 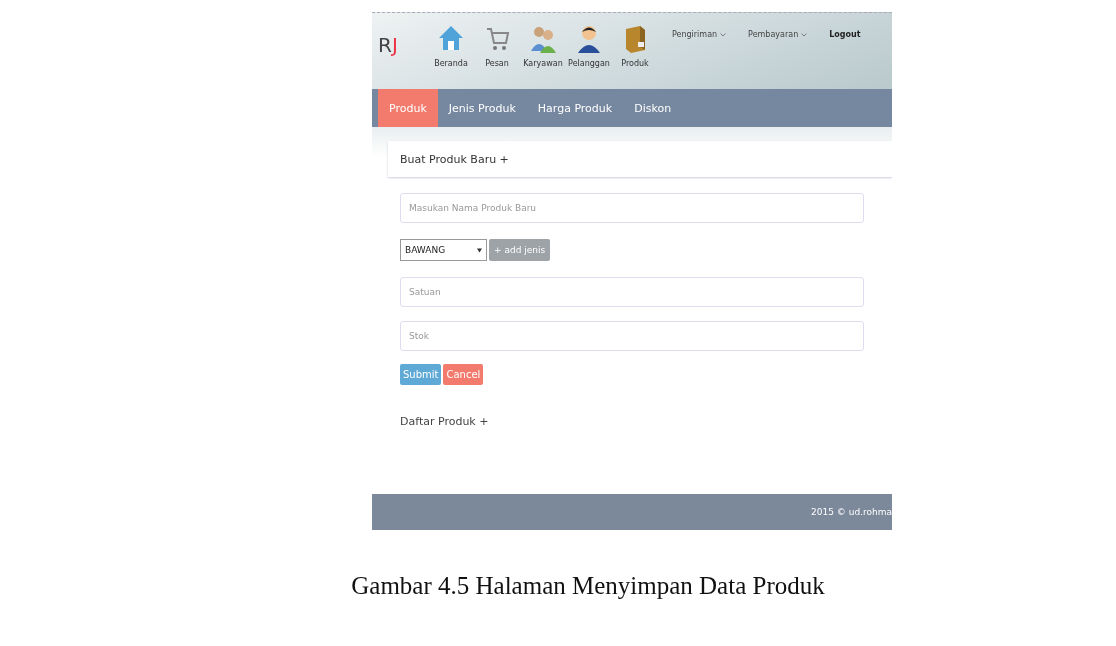 I want to click on person-icon, so click(x=589, y=38).